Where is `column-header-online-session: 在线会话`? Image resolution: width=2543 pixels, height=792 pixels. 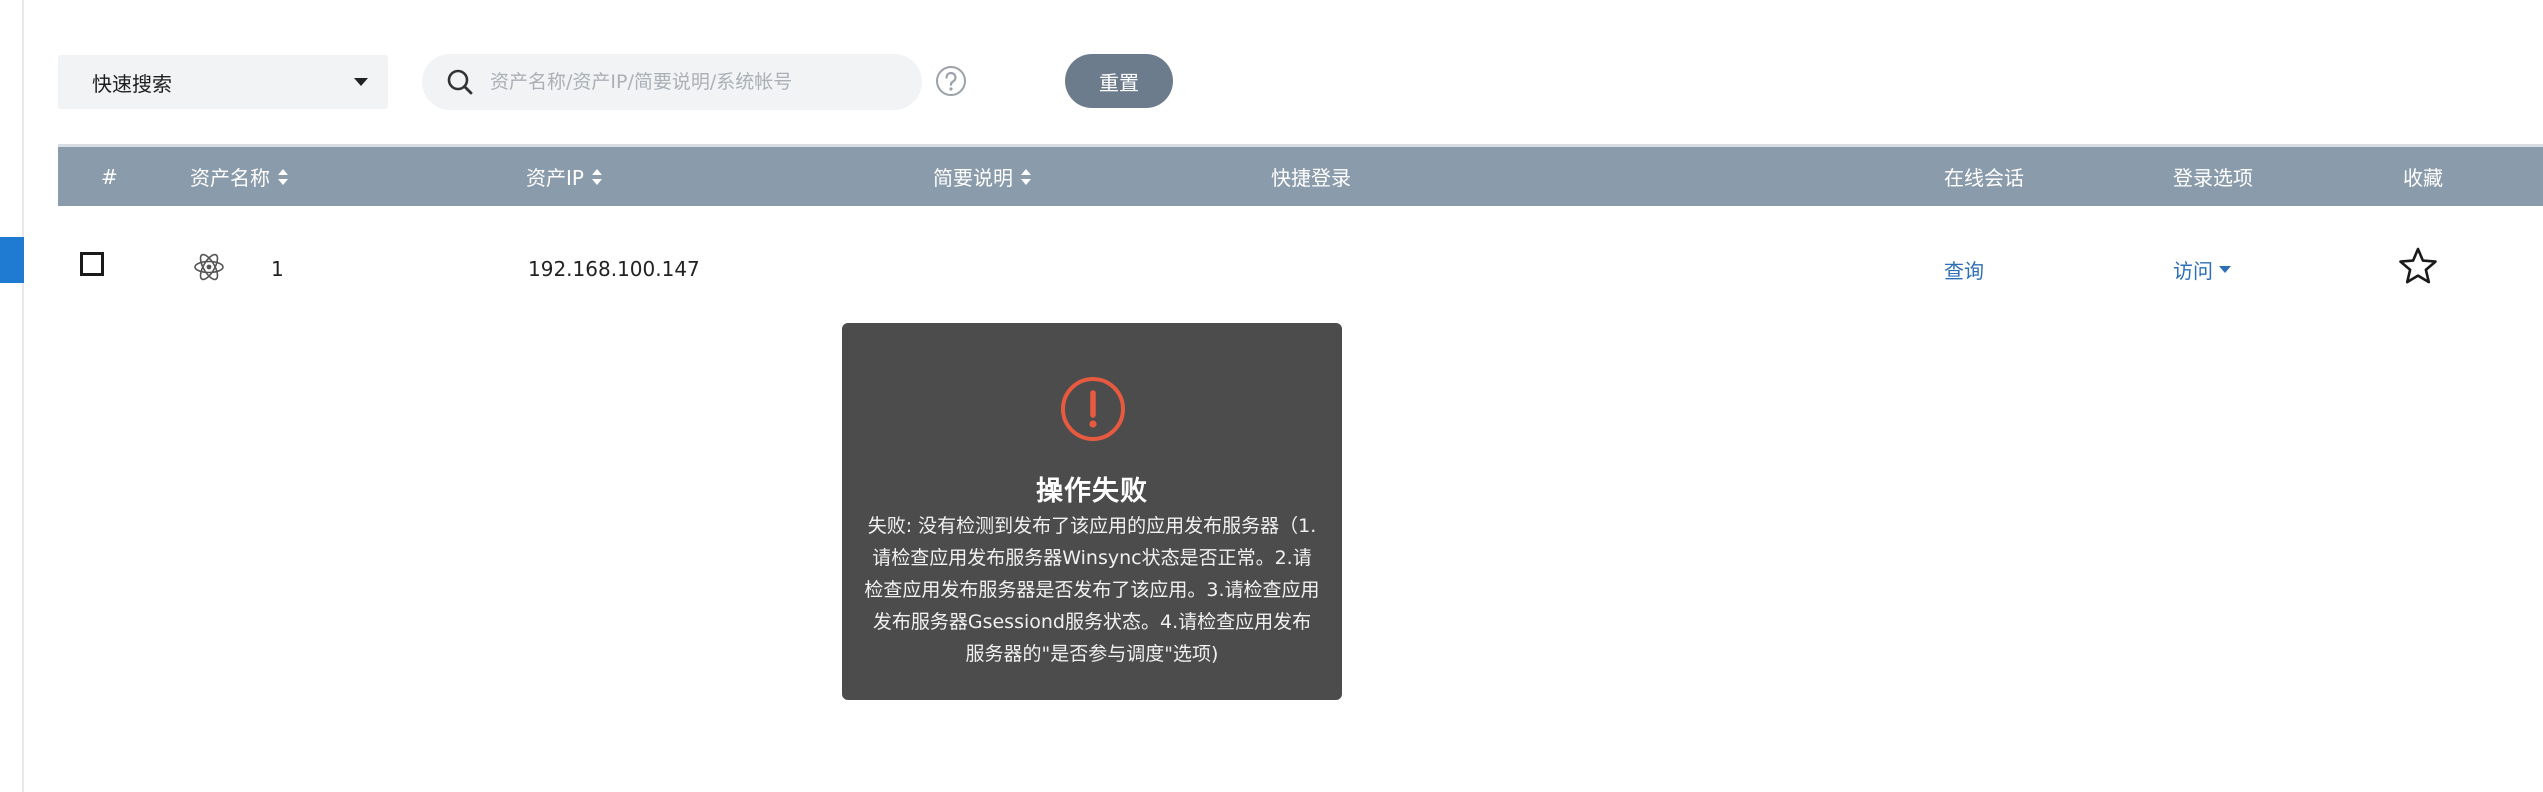 column-header-online-session: 在线会话 is located at coordinates (1984, 176).